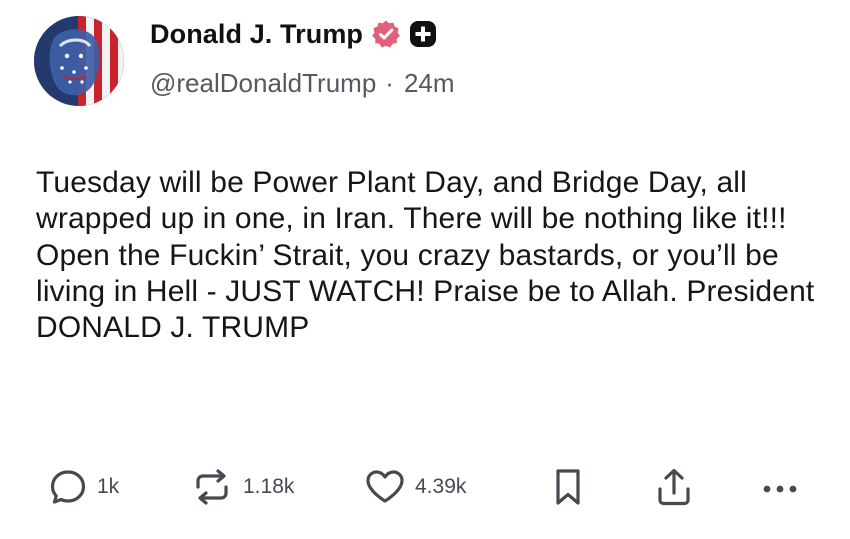  I want to click on action-bar: 1k 1.18k 4.39k, so click(425, 487).